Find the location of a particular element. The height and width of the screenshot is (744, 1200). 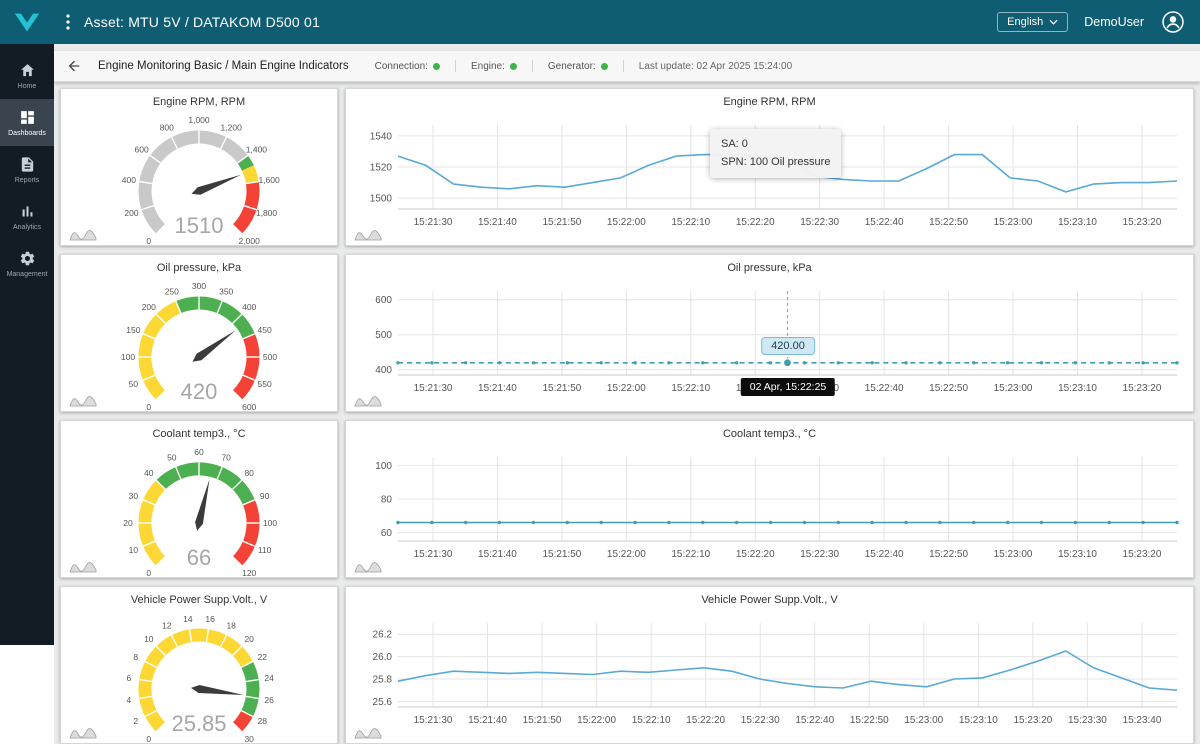

gauge-value: 66 is located at coordinates (199, 557).